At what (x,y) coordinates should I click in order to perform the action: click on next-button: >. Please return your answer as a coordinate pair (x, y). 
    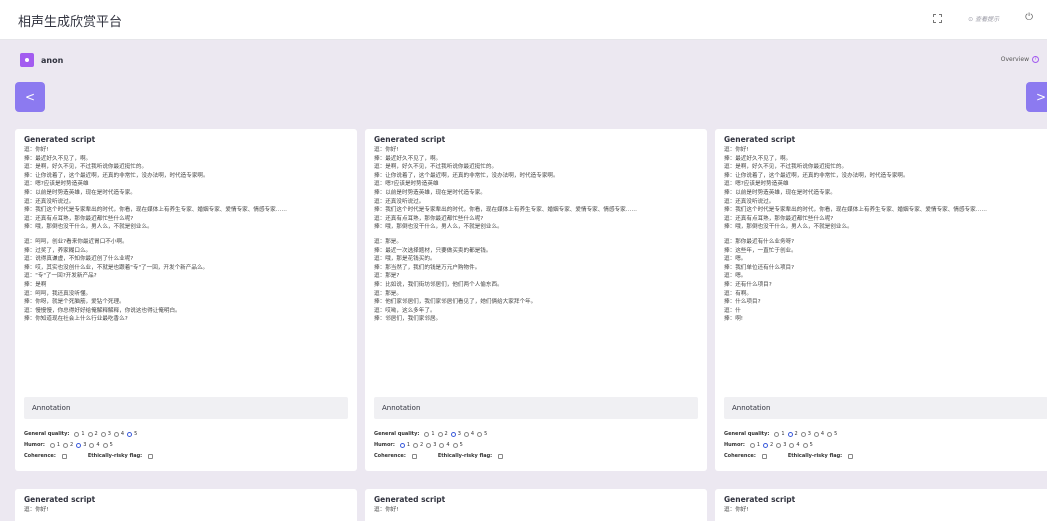
    Looking at the image, I should click on (1036, 97).